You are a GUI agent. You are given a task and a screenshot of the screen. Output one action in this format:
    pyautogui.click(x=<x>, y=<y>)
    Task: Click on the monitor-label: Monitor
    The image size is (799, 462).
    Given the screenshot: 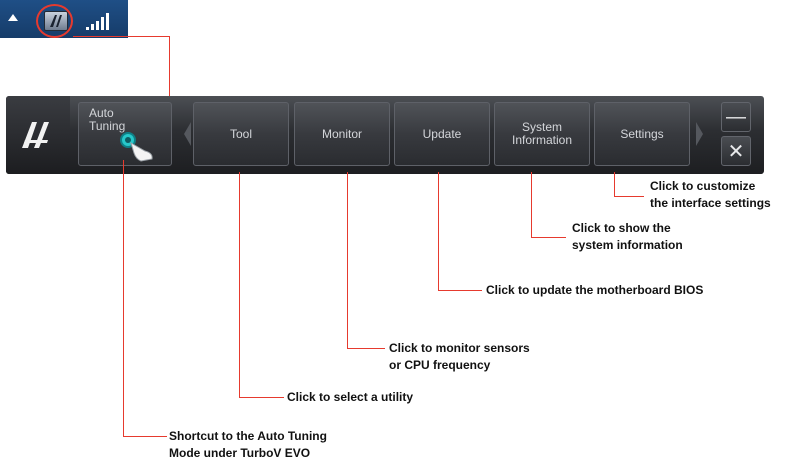 What is the action you would take?
    pyautogui.click(x=341, y=133)
    